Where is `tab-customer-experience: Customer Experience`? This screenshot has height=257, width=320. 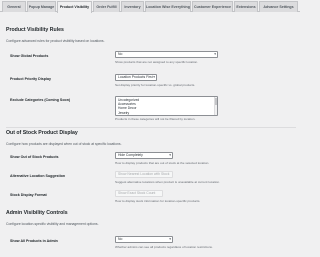 tab-customer-experience: Customer Experience is located at coordinates (212, 6).